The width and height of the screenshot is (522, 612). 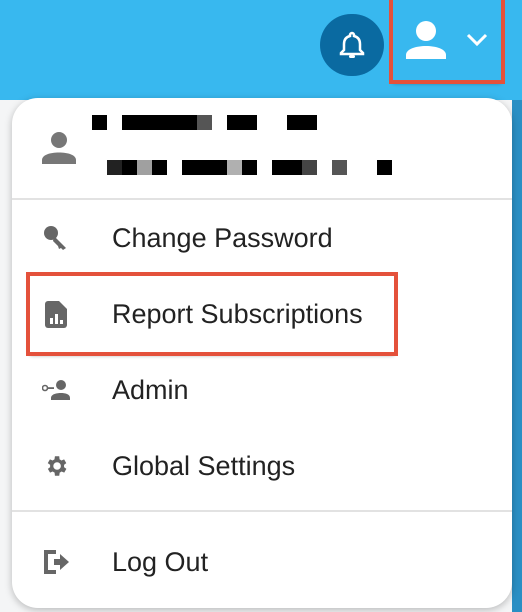 What do you see at coordinates (262, 390) in the screenshot?
I see `menu-item: Admin` at bounding box center [262, 390].